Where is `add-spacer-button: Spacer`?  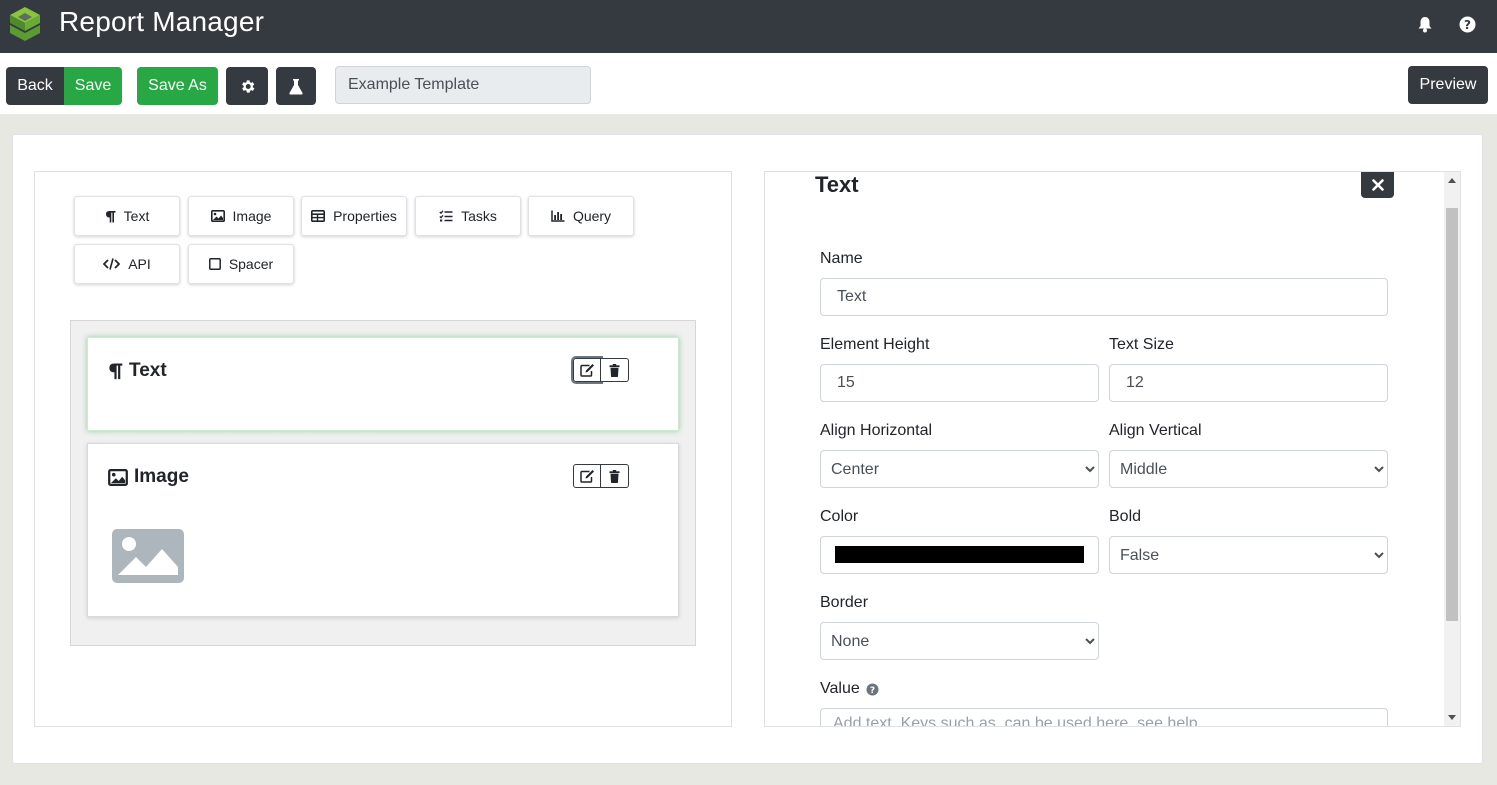
add-spacer-button: Spacer is located at coordinates (241, 264).